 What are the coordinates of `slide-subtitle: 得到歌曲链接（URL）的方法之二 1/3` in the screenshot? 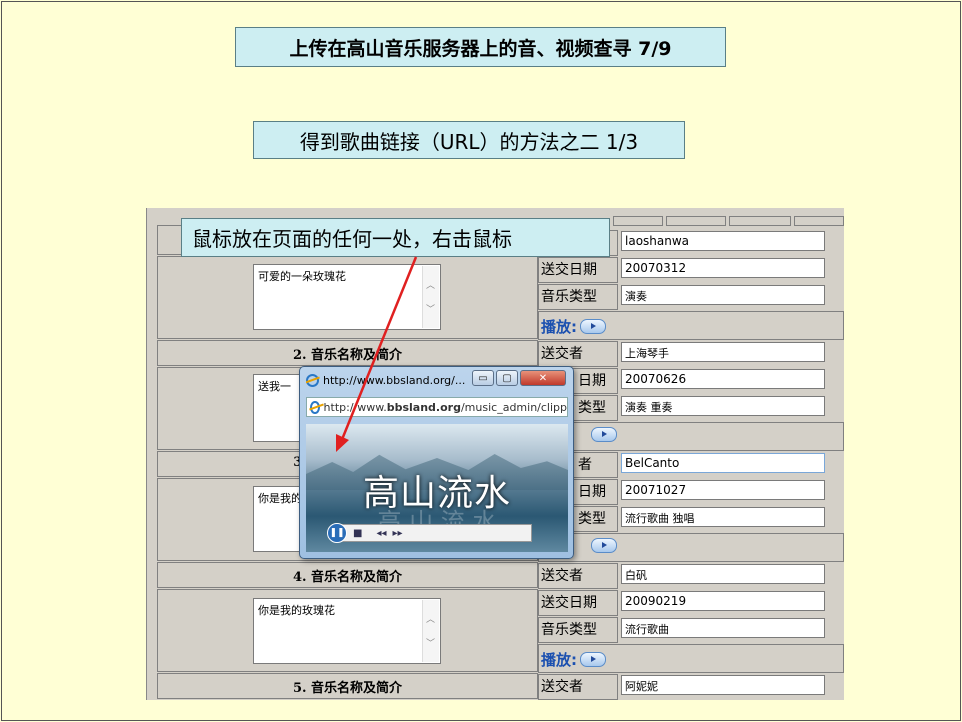 It's located at (469, 140).